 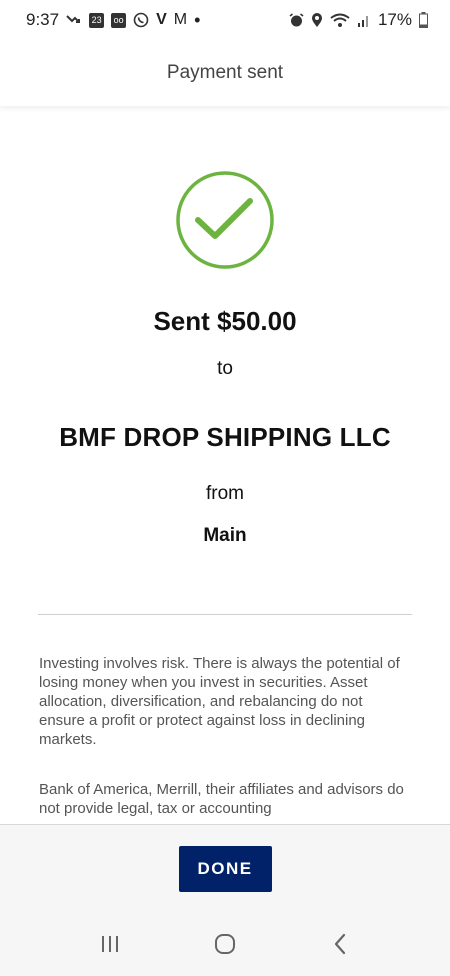 What do you see at coordinates (161, 19) in the screenshot?
I see `v-app-icon: V` at bounding box center [161, 19].